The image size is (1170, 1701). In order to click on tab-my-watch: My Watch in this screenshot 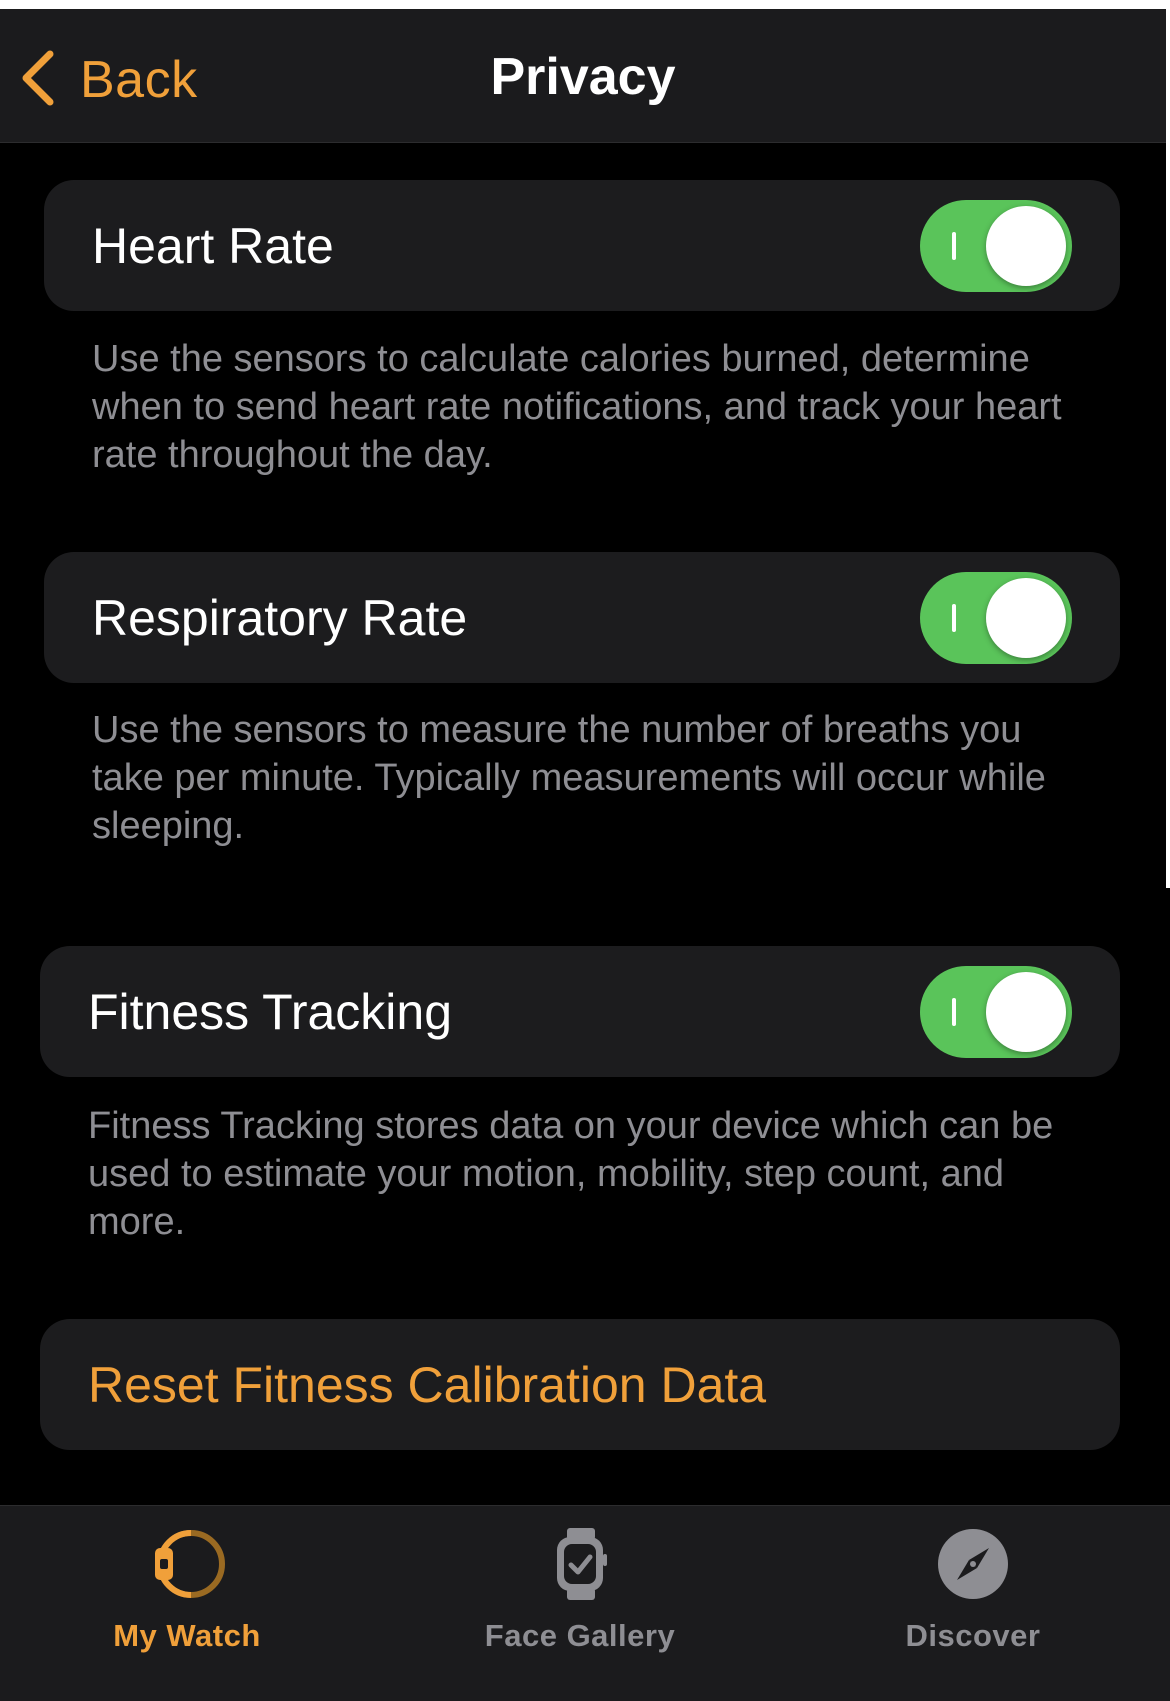, I will do `click(187, 1599)`.